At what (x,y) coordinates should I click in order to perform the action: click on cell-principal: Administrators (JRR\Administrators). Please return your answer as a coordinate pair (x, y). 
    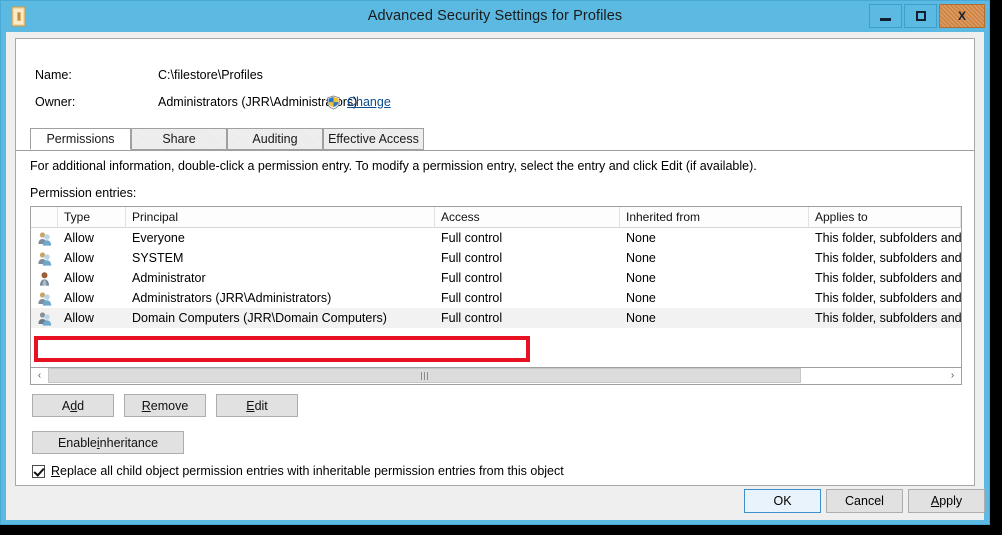
    Looking at the image, I should click on (232, 298).